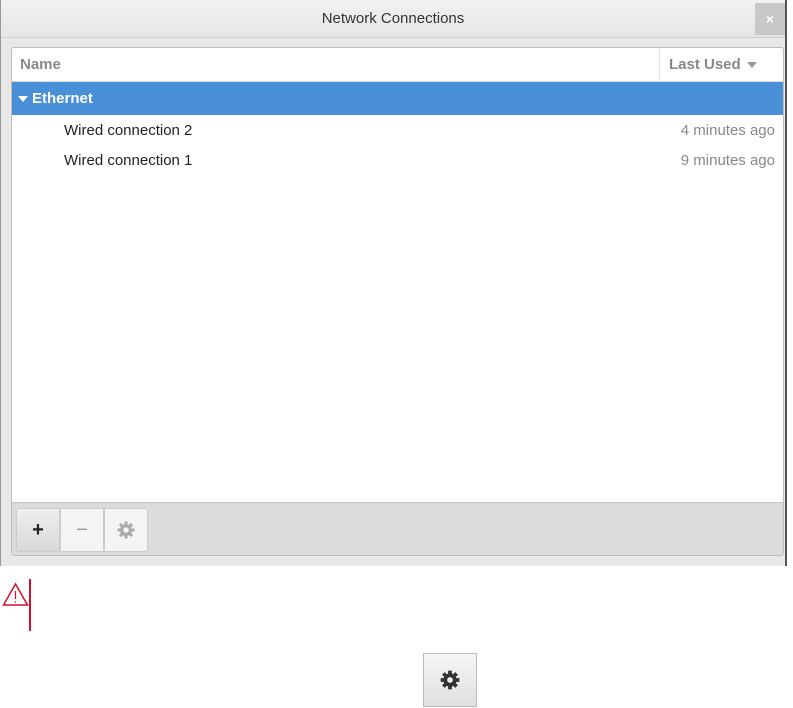  What do you see at coordinates (397, 98) in the screenshot?
I see `group-row-ethernet: Ethernet` at bounding box center [397, 98].